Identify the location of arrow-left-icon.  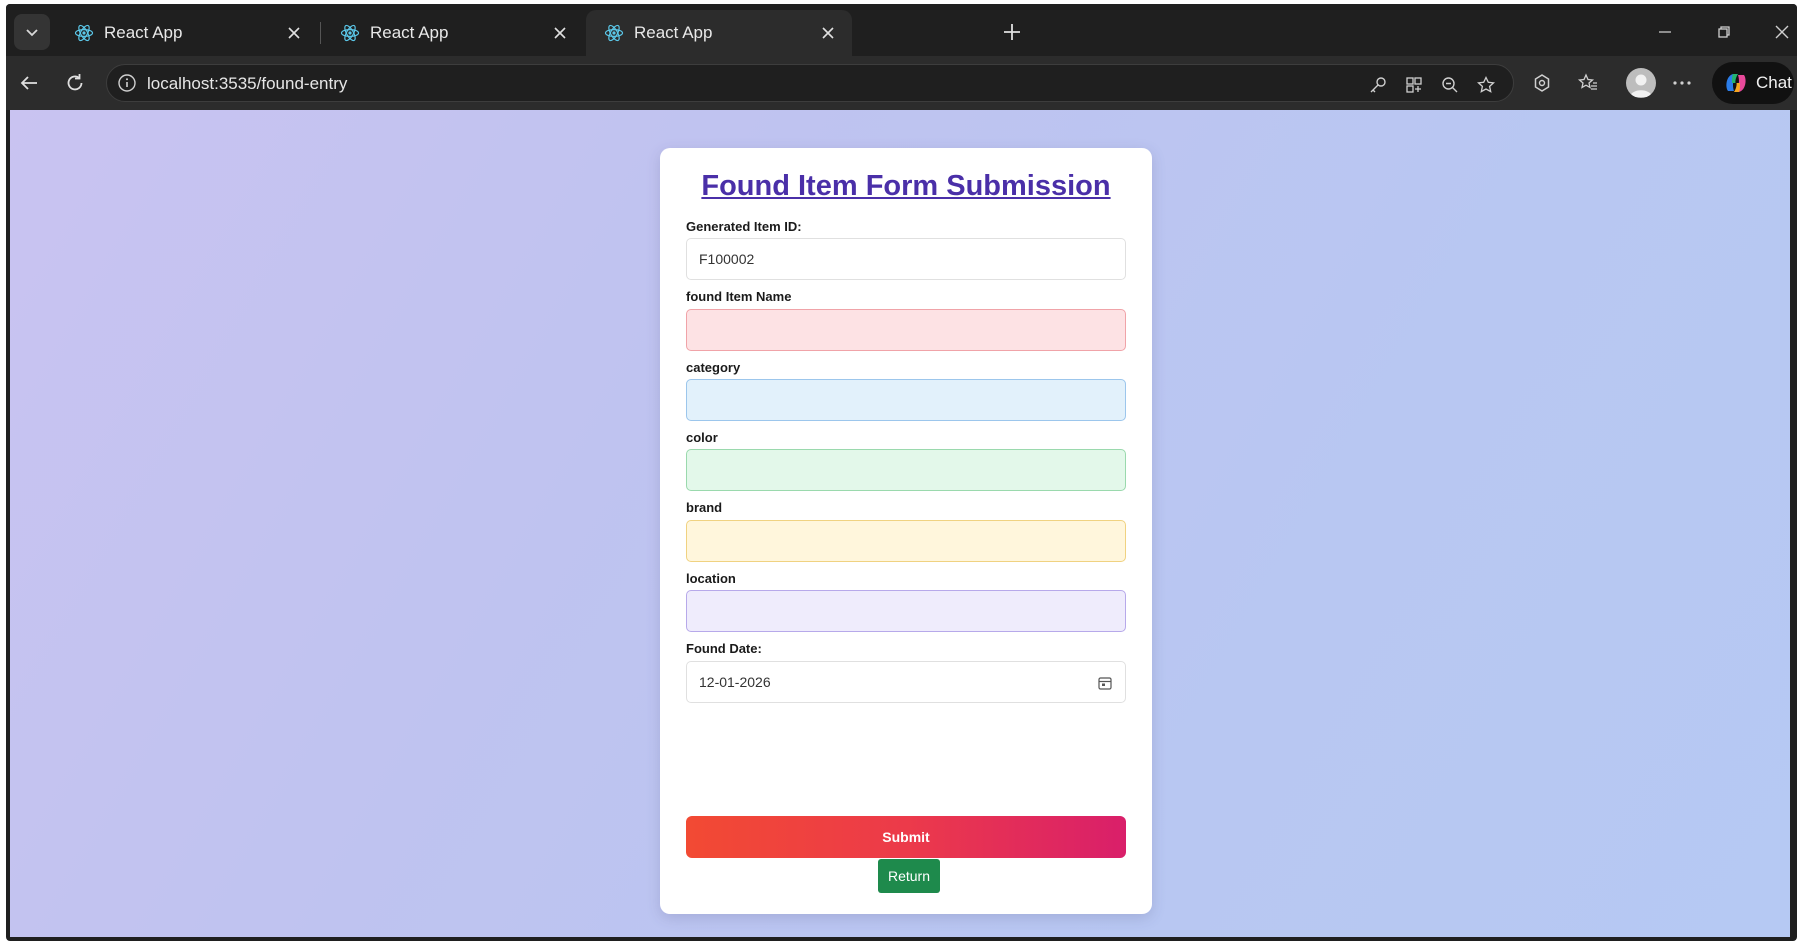
(28, 83).